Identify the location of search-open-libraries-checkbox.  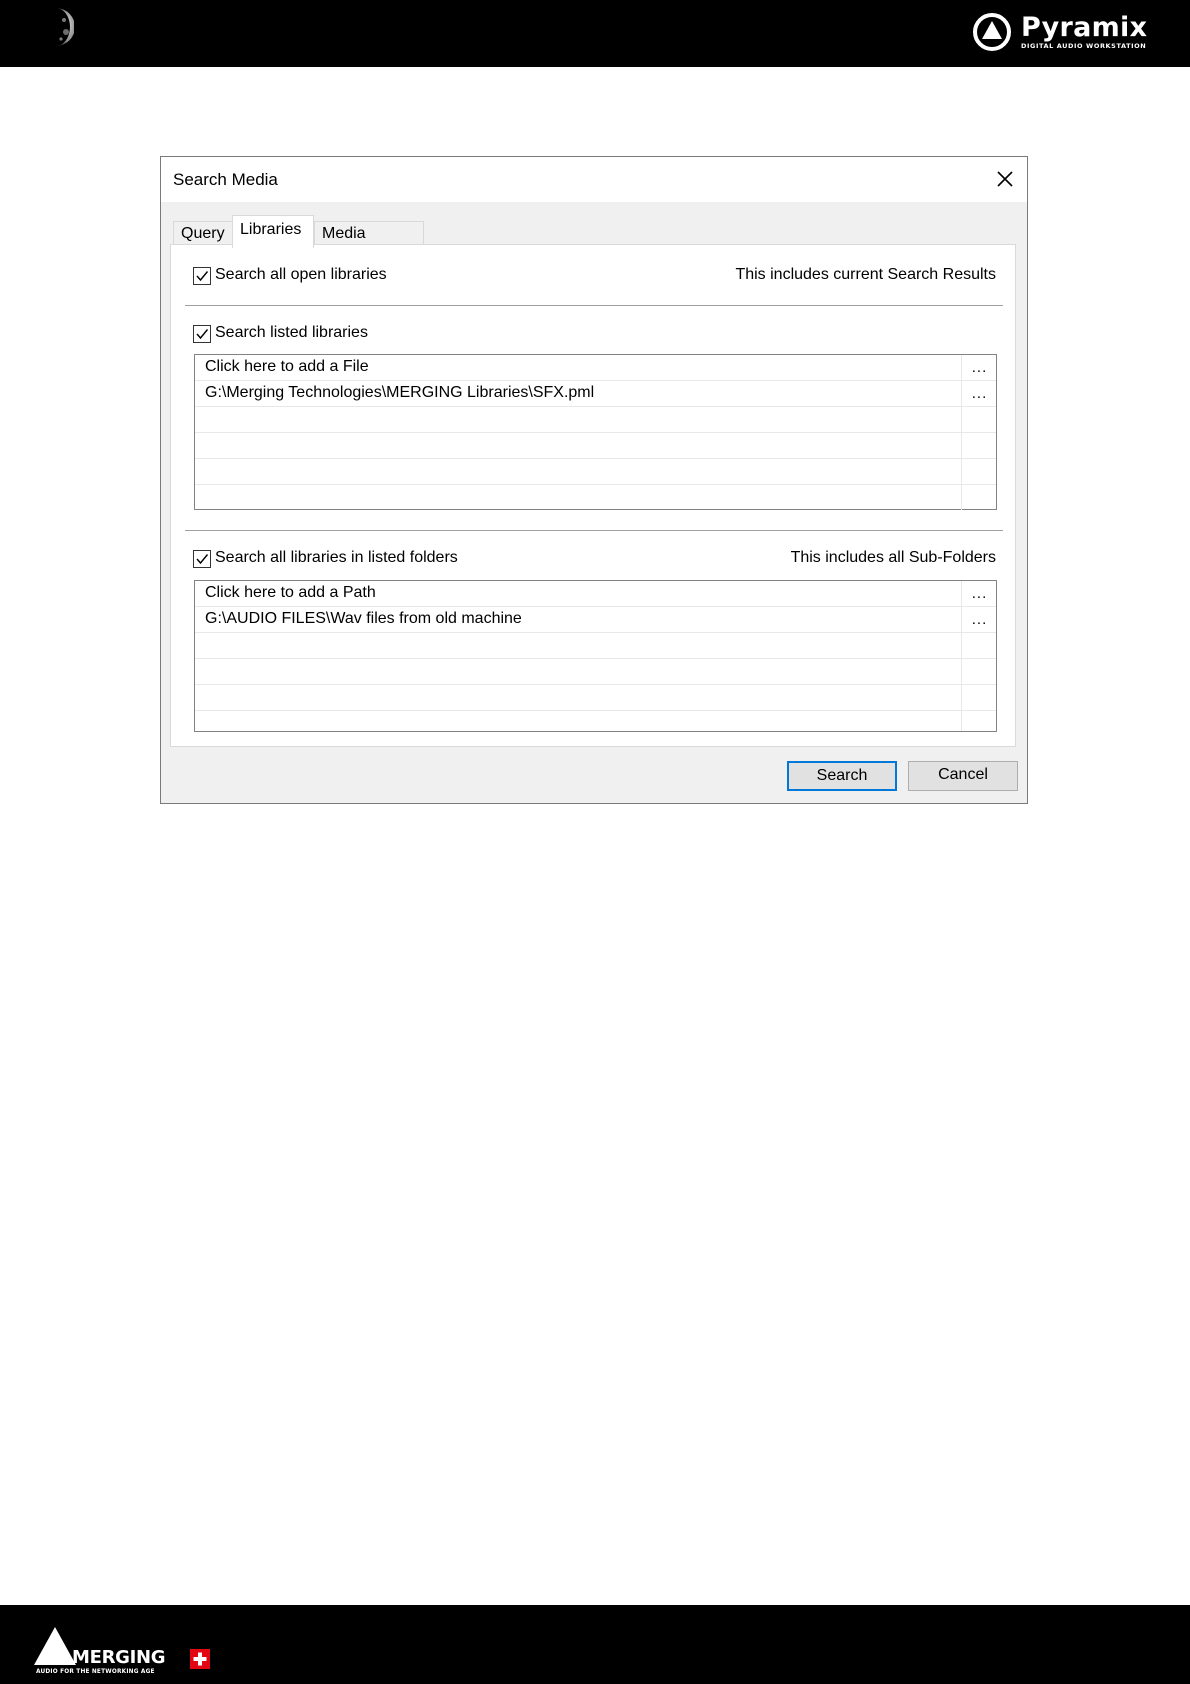
(202, 276).